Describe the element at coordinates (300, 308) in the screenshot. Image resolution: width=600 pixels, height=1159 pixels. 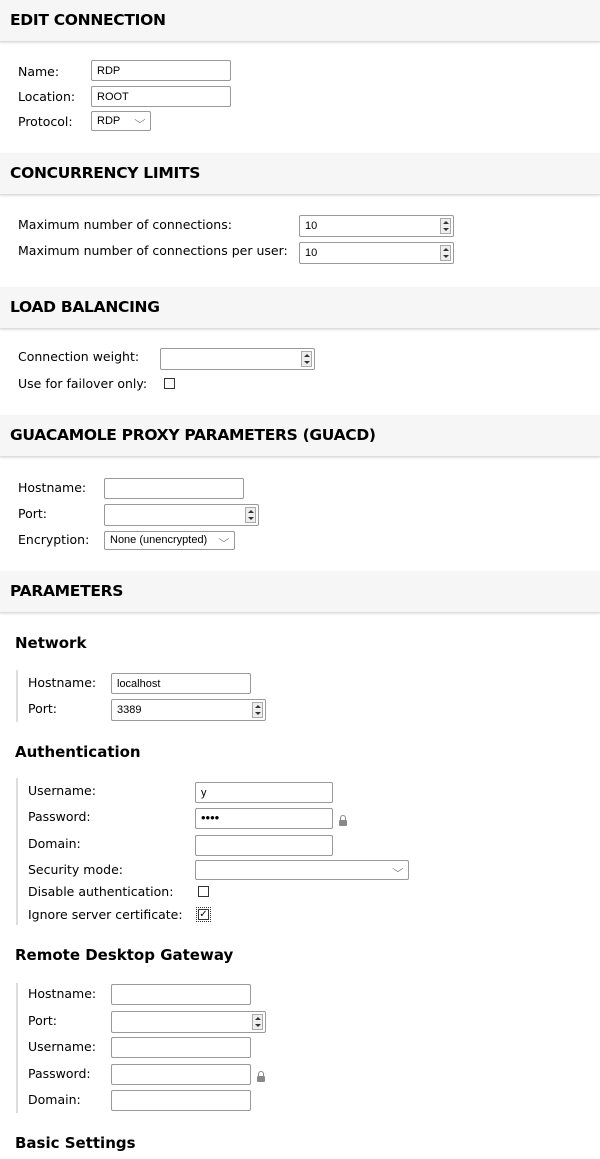
I see `section-header-load-balancing: LOAD BALANCING` at that location.